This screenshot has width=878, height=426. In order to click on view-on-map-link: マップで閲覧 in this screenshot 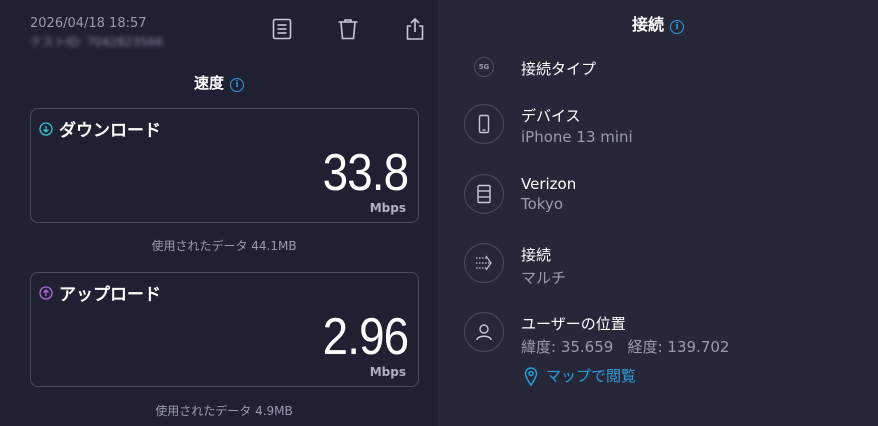, I will do `click(580, 375)`.